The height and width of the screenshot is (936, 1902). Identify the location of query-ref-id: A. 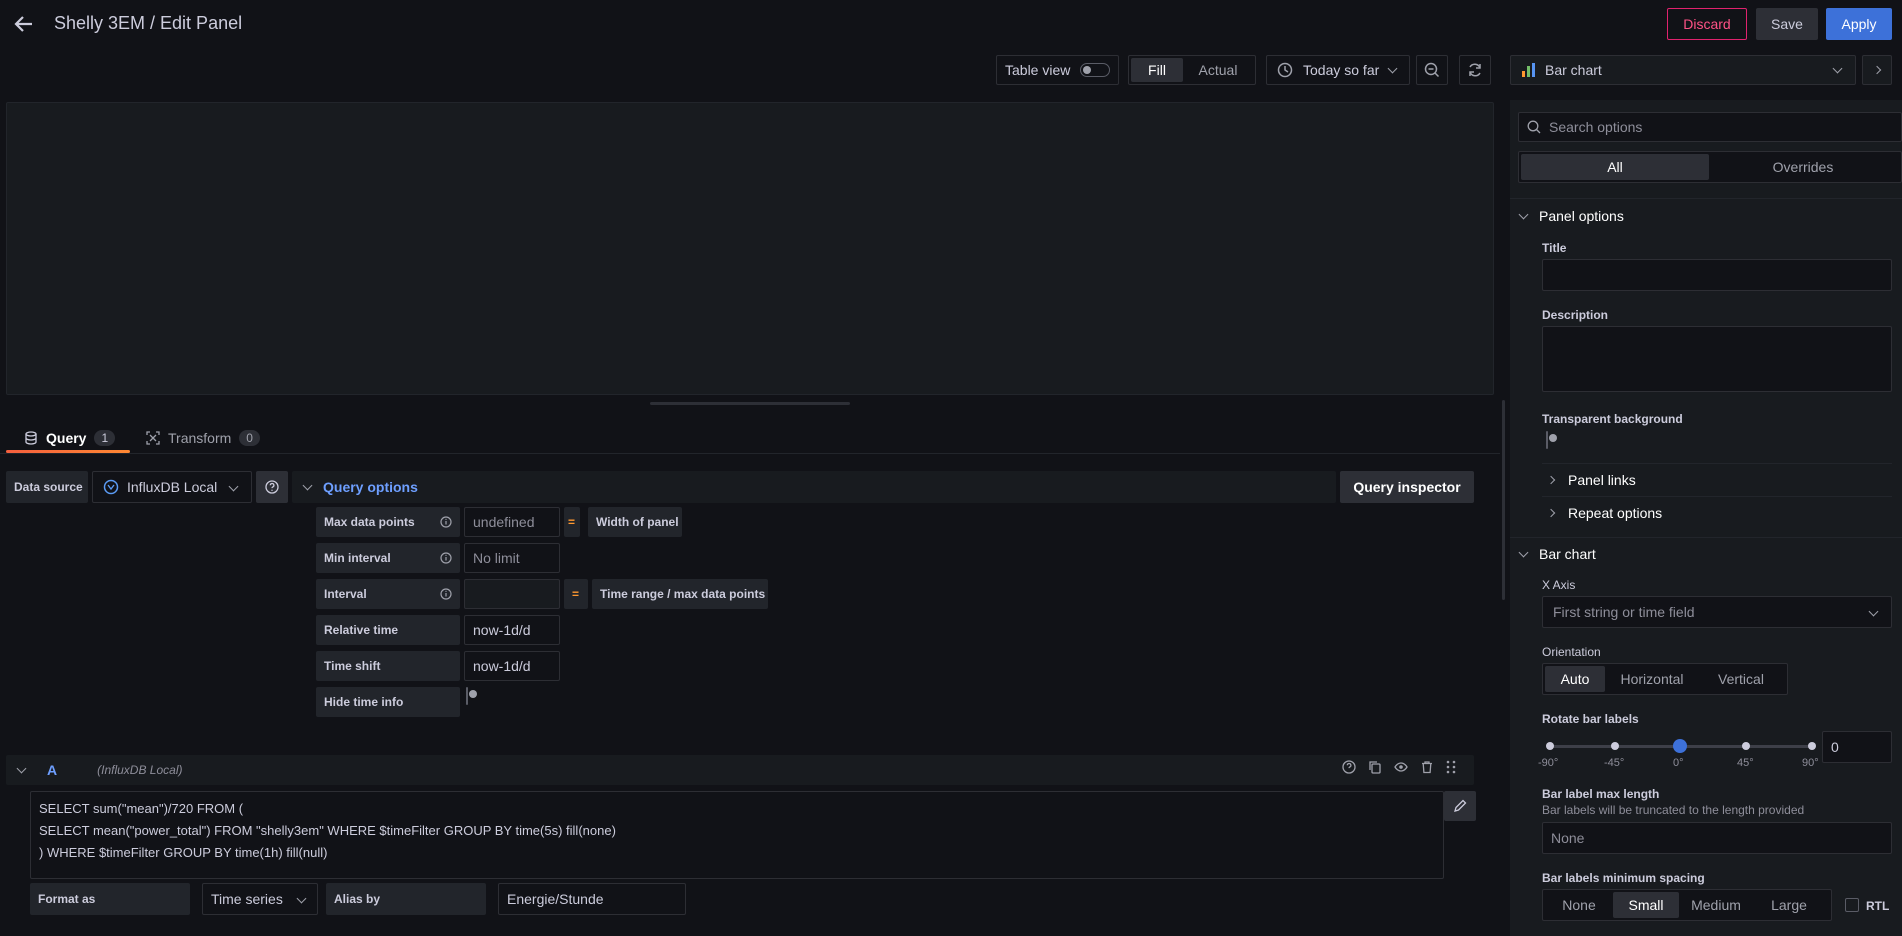
(52, 770).